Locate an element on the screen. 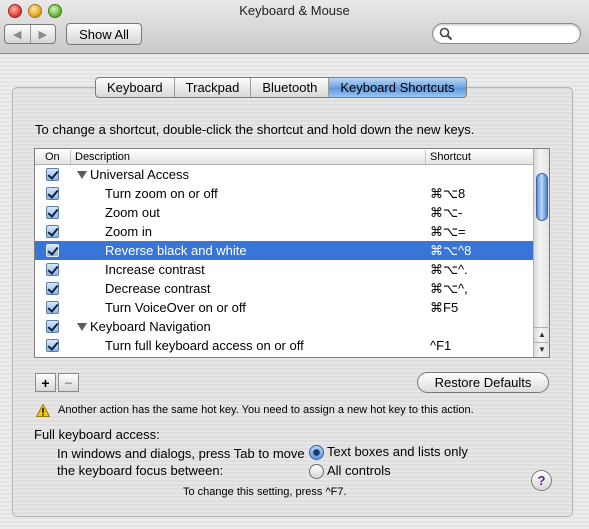  table-row: Turn full keyboard access on or off ^F1 is located at coordinates (284, 345).